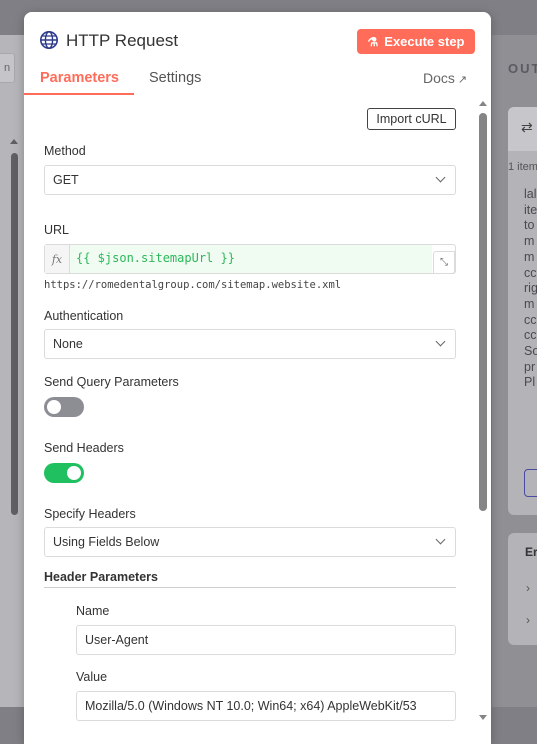 This screenshot has height=744, width=537. I want to click on send-headers-label: Send Headers, so click(84, 448).